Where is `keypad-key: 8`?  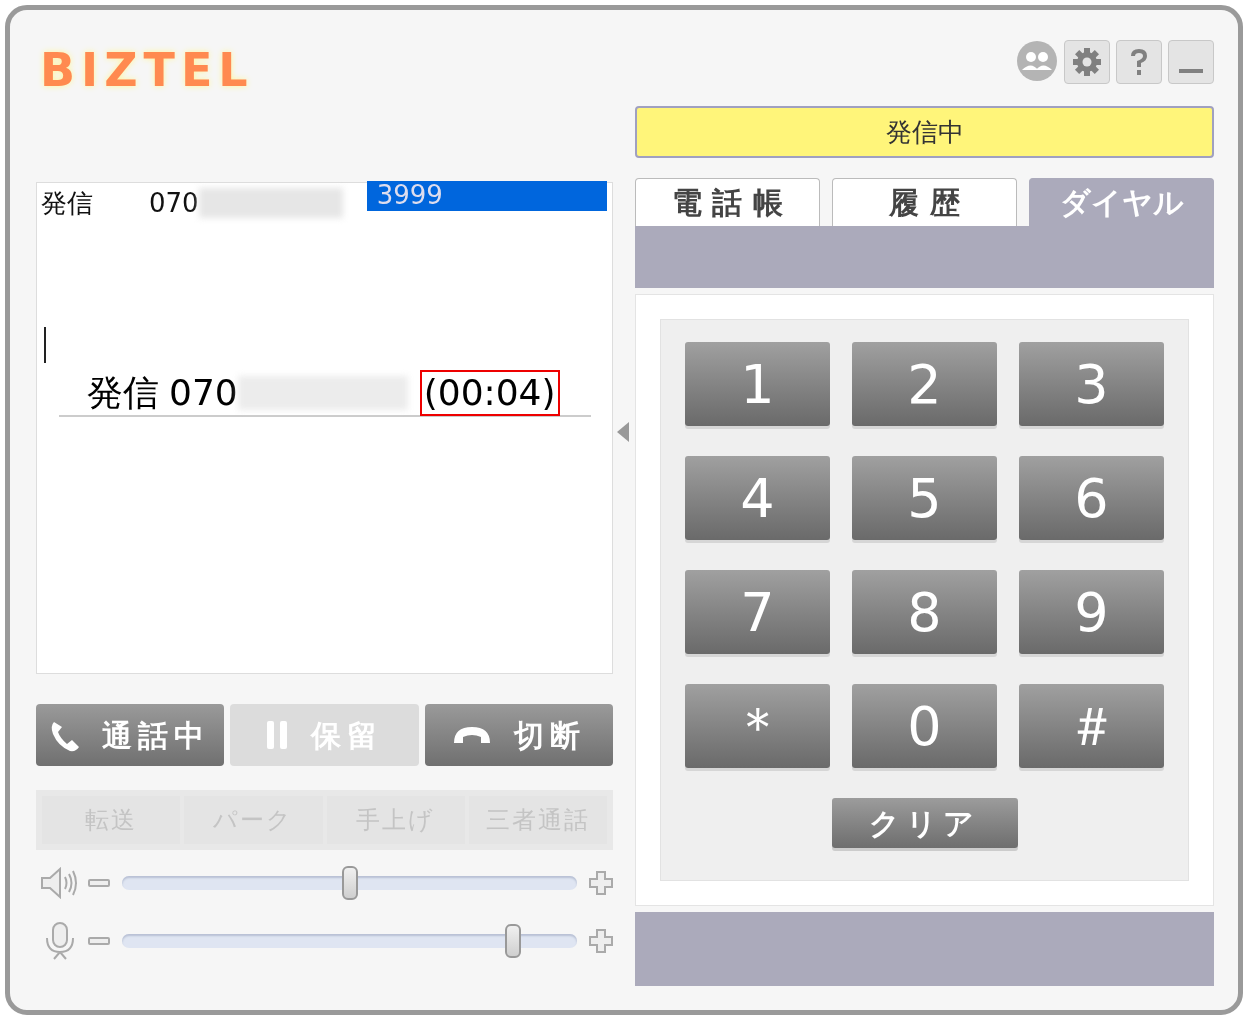
keypad-key: 8 is located at coordinates (924, 612).